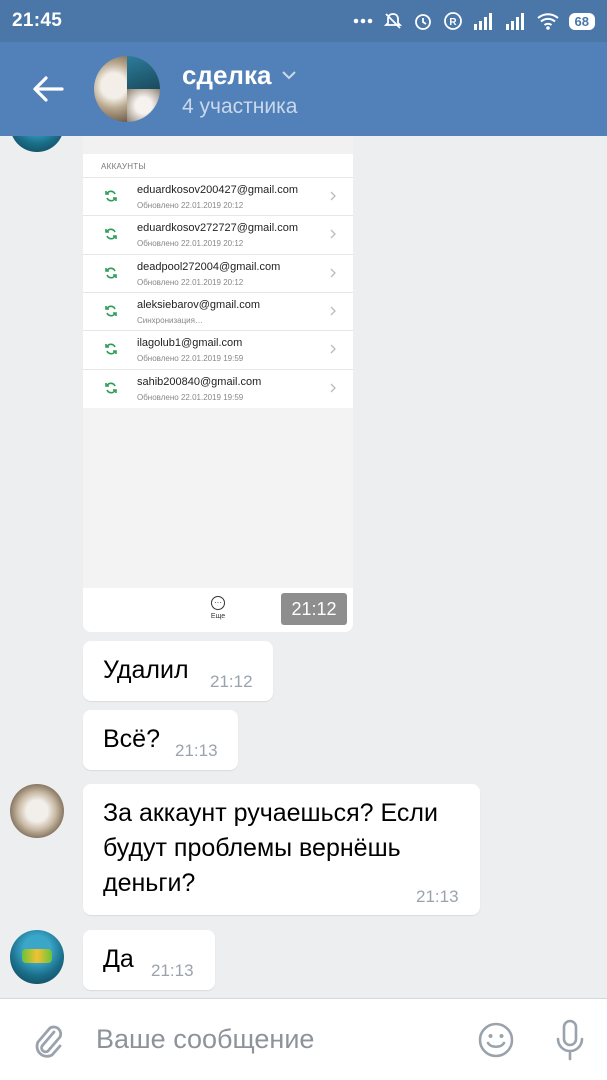  Describe the element at coordinates (218, 608) in the screenshot. I see `more-button: ··· Еще` at that location.